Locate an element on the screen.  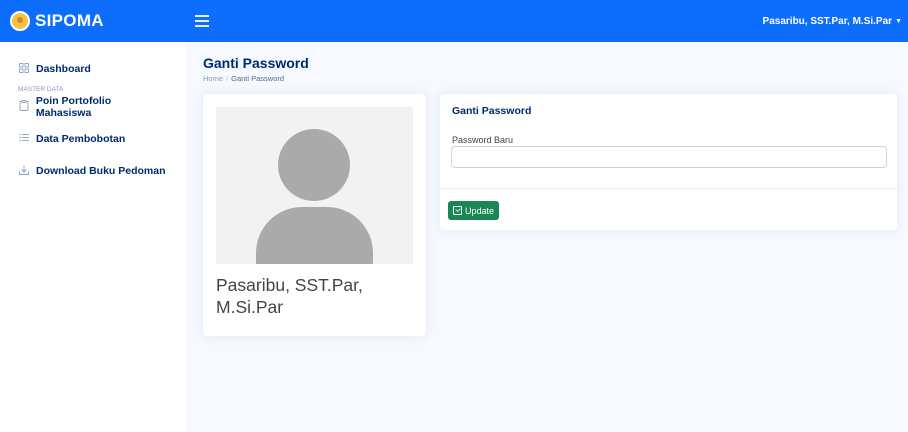
sidebar-item-dashboard: Dashboard is located at coordinates (93, 69).